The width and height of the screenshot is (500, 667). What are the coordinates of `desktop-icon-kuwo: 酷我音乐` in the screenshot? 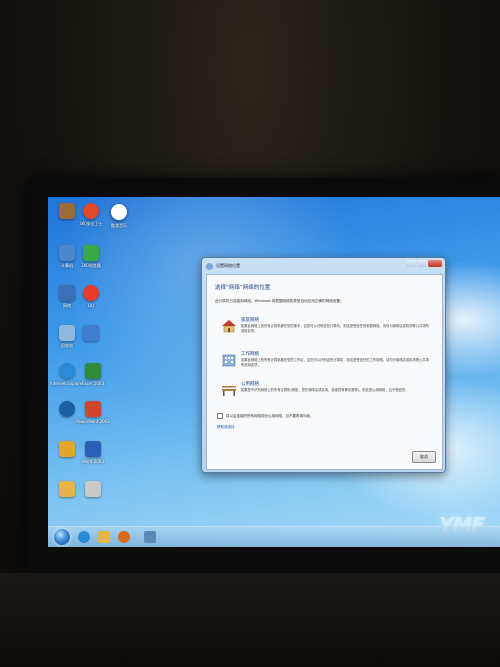 It's located at (119, 215).